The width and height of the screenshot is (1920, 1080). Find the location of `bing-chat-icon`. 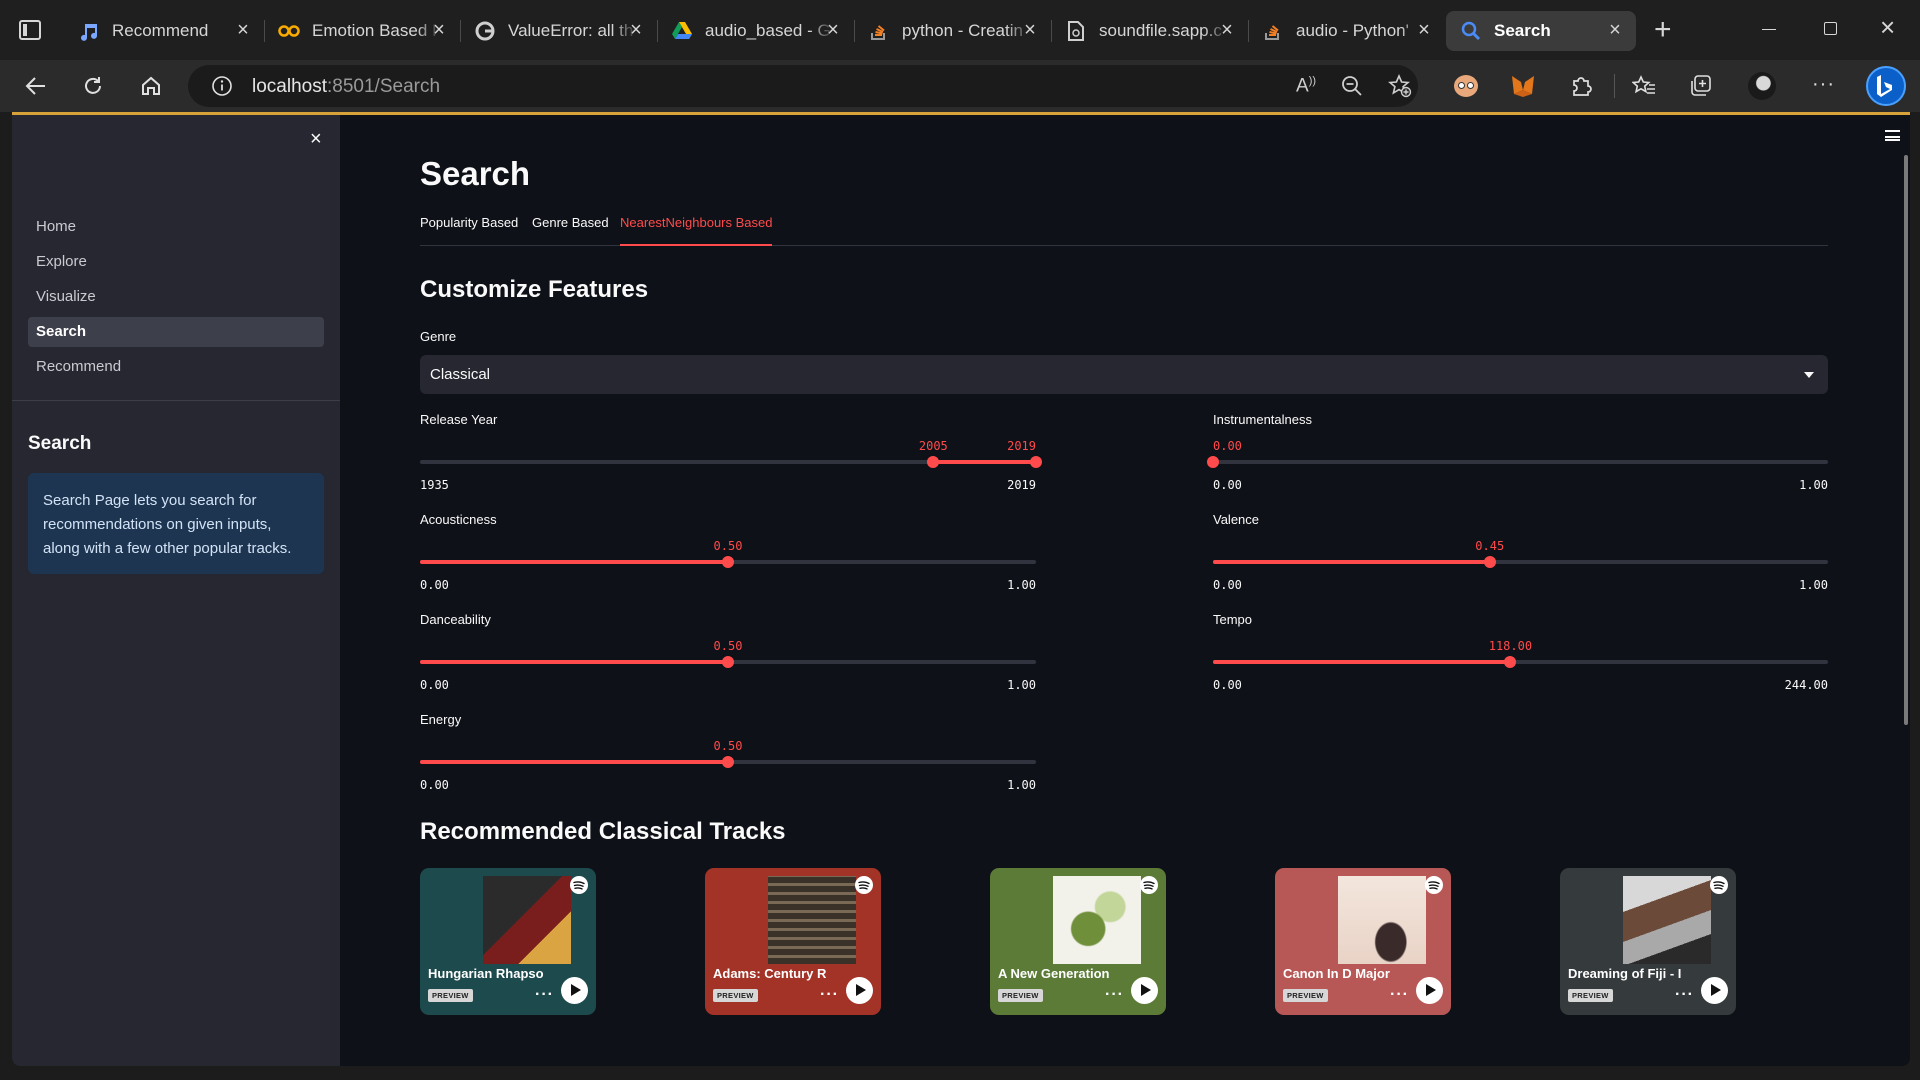

bing-chat-icon is located at coordinates (1886, 86).